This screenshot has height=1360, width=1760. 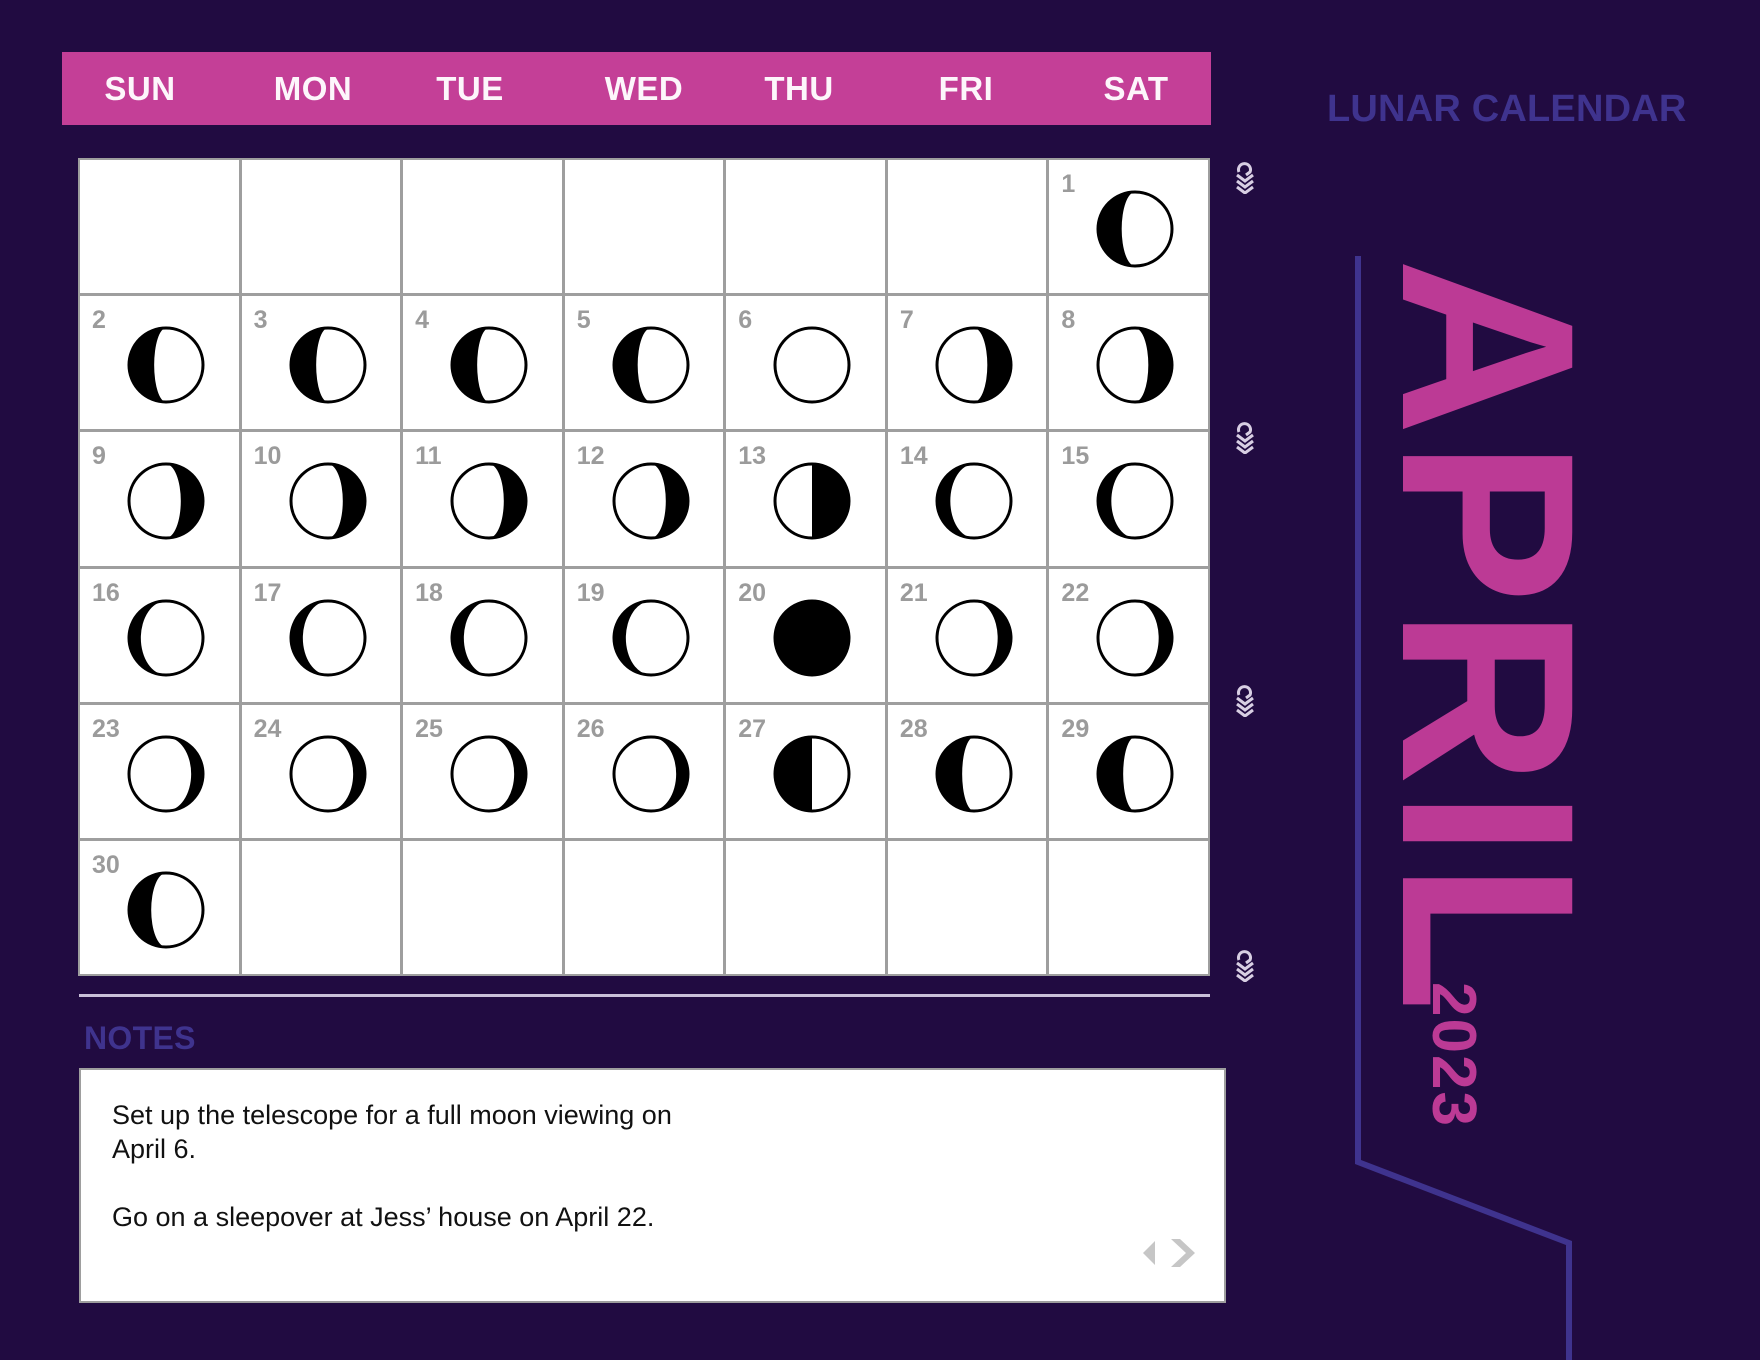 I want to click on calendar-day-19: 19, so click(x=644, y=635).